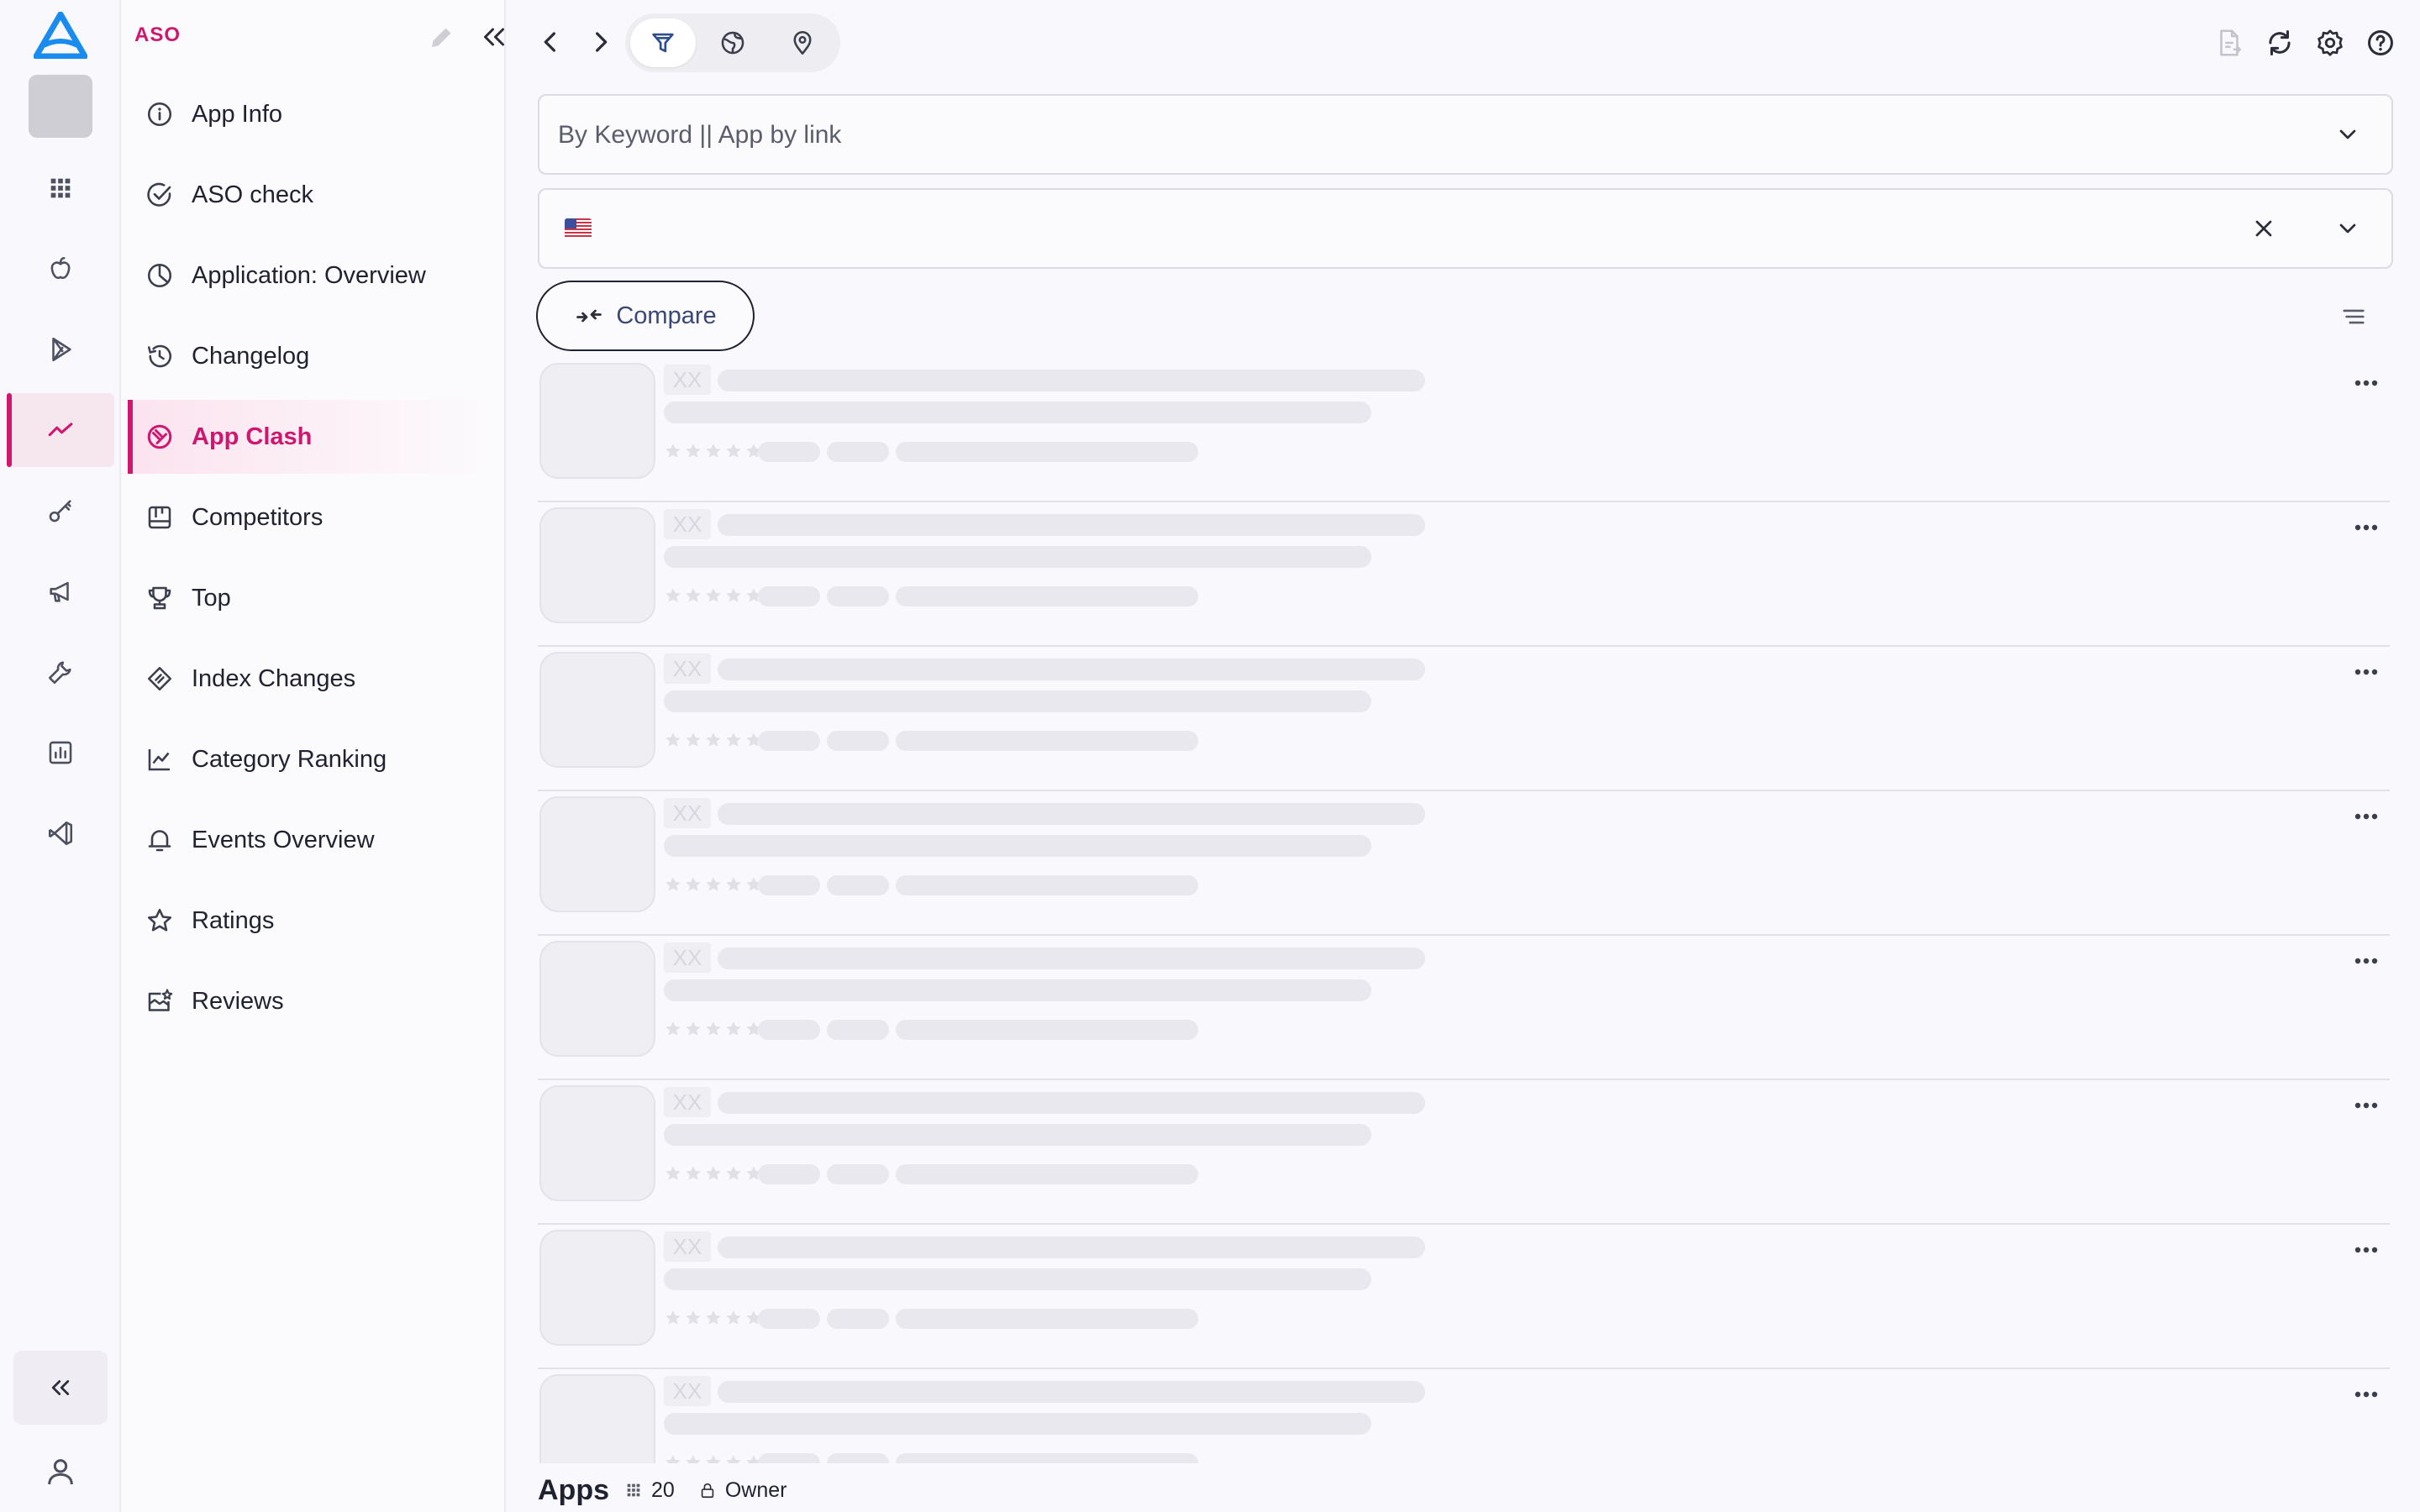  What do you see at coordinates (60, 753) in the screenshot?
I see `rail-item-bar-chart` at bounding box center [60, 753].